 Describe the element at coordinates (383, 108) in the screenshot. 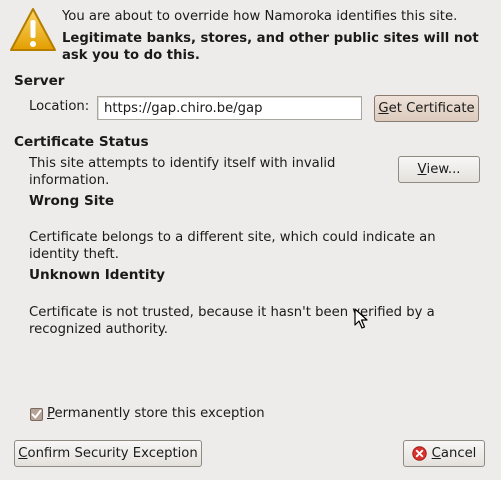

I see `get-certificate-accel: G` at that location.